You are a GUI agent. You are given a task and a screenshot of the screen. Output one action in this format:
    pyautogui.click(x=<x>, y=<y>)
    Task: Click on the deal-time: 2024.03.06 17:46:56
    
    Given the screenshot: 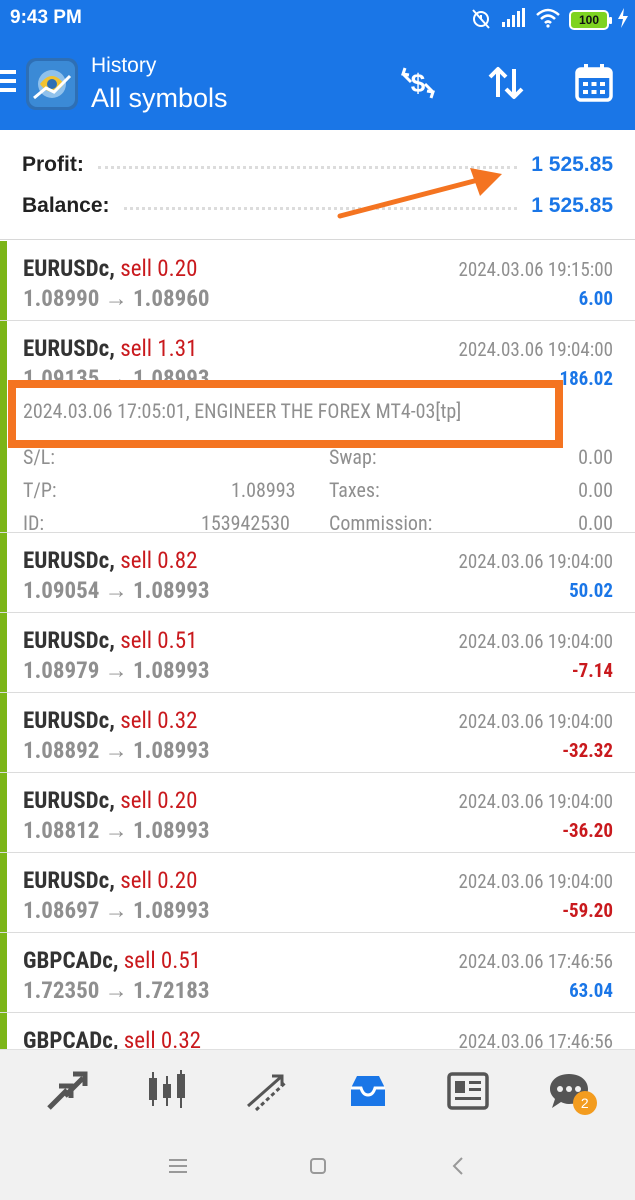 What is the action you would take?
    pyautogui.click(x=535, y=1039)
    